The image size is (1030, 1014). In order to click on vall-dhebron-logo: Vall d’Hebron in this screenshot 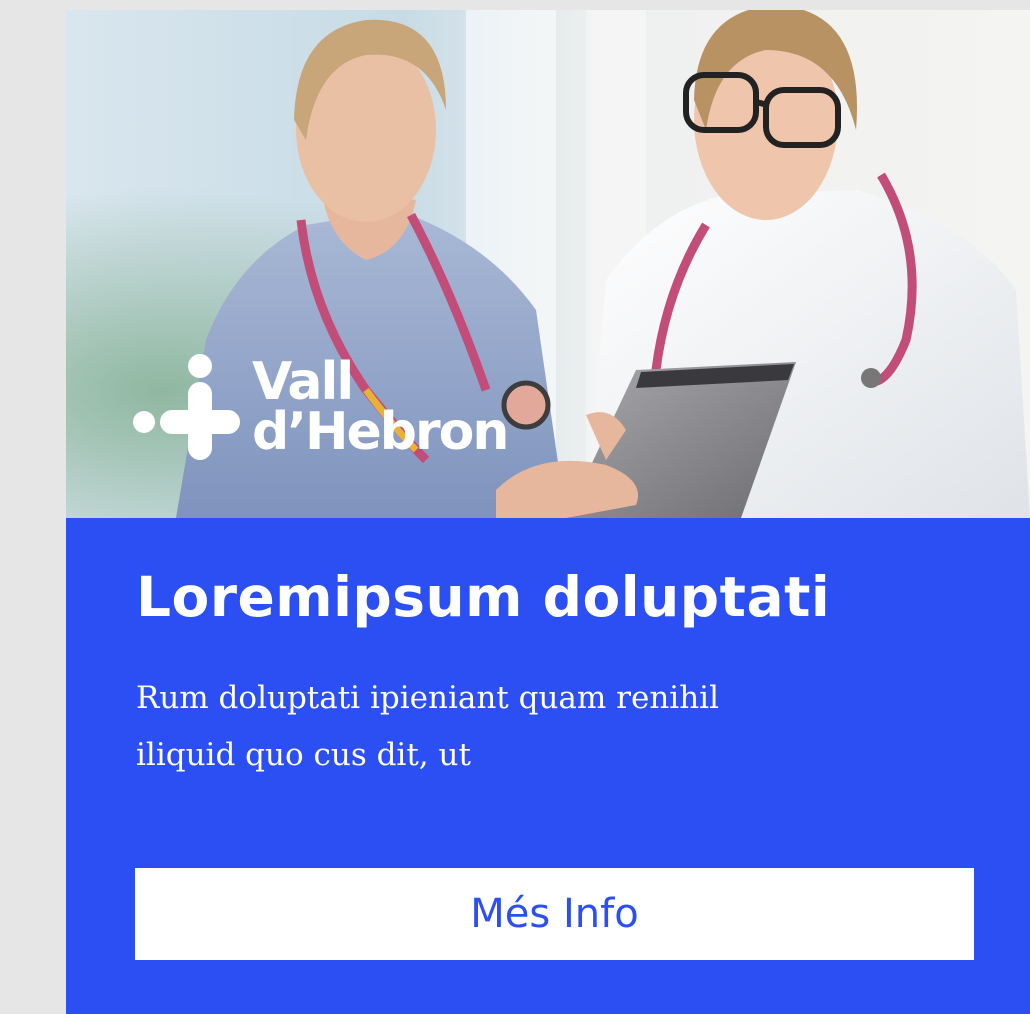, I will do `click(320, 407)`.